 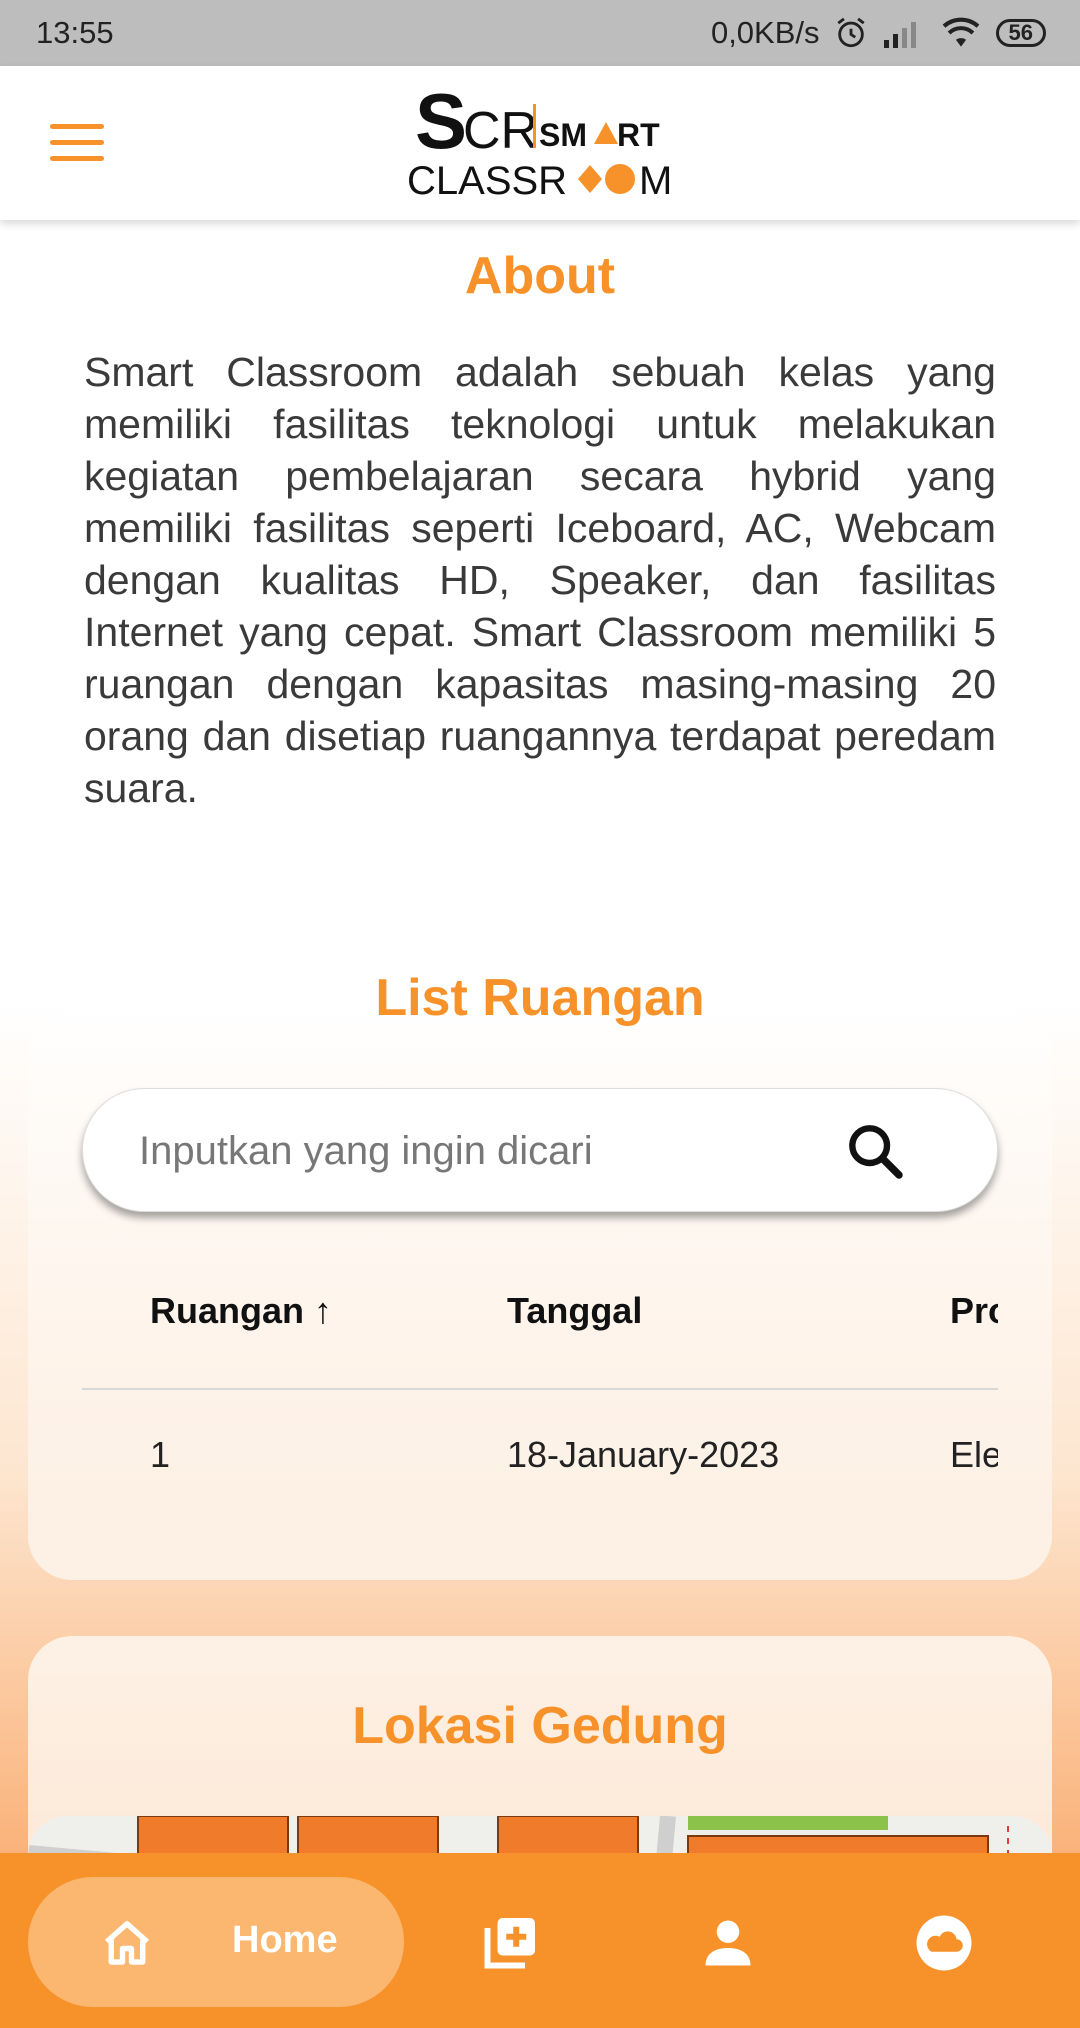 I want to click on svg-text: CLASSR, so click(x=487, y=180).